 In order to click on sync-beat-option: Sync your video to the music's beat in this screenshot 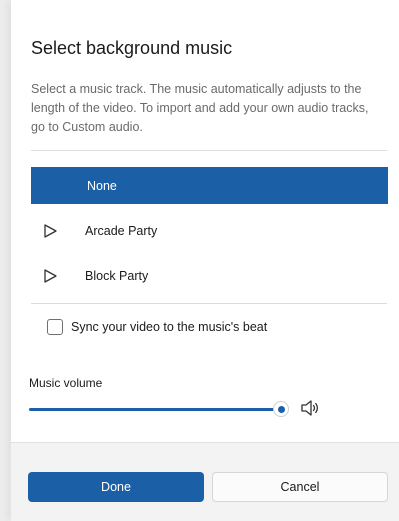, I will do `click(157, 327)`.